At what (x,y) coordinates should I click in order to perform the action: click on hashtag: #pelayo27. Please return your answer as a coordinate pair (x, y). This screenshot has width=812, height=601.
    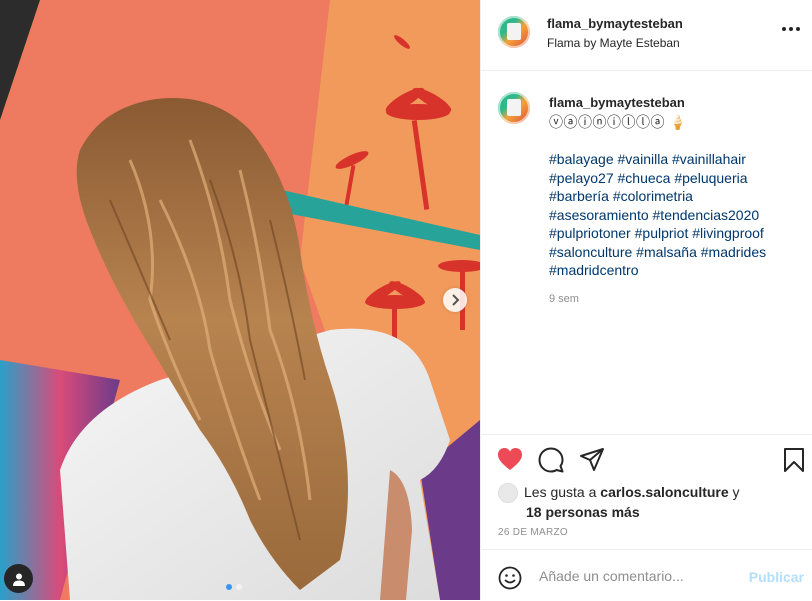
    Looking at the image, I should click on (581, 178).